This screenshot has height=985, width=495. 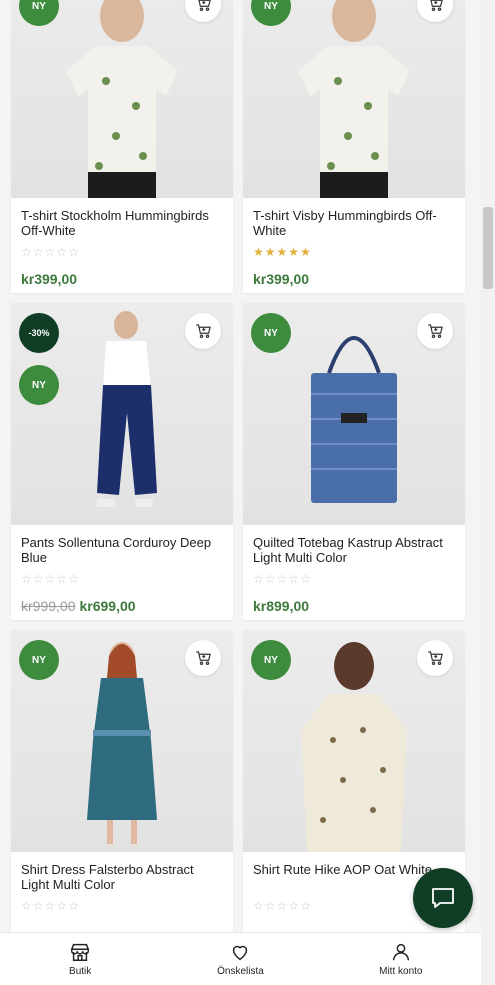 I want to click on chat-bubble-icon, so click(x=443, y=898).